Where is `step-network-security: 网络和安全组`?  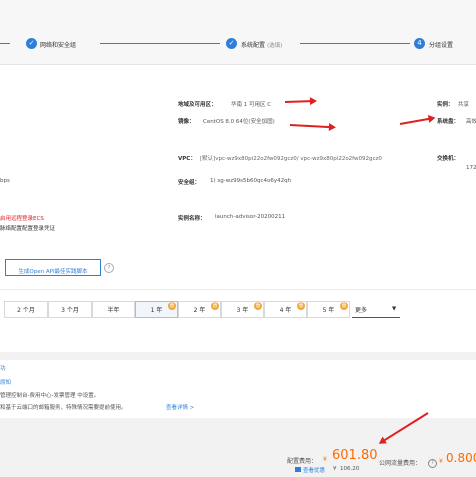
step-network-security: 网络和安全组 is located at coordinates (58, 44).